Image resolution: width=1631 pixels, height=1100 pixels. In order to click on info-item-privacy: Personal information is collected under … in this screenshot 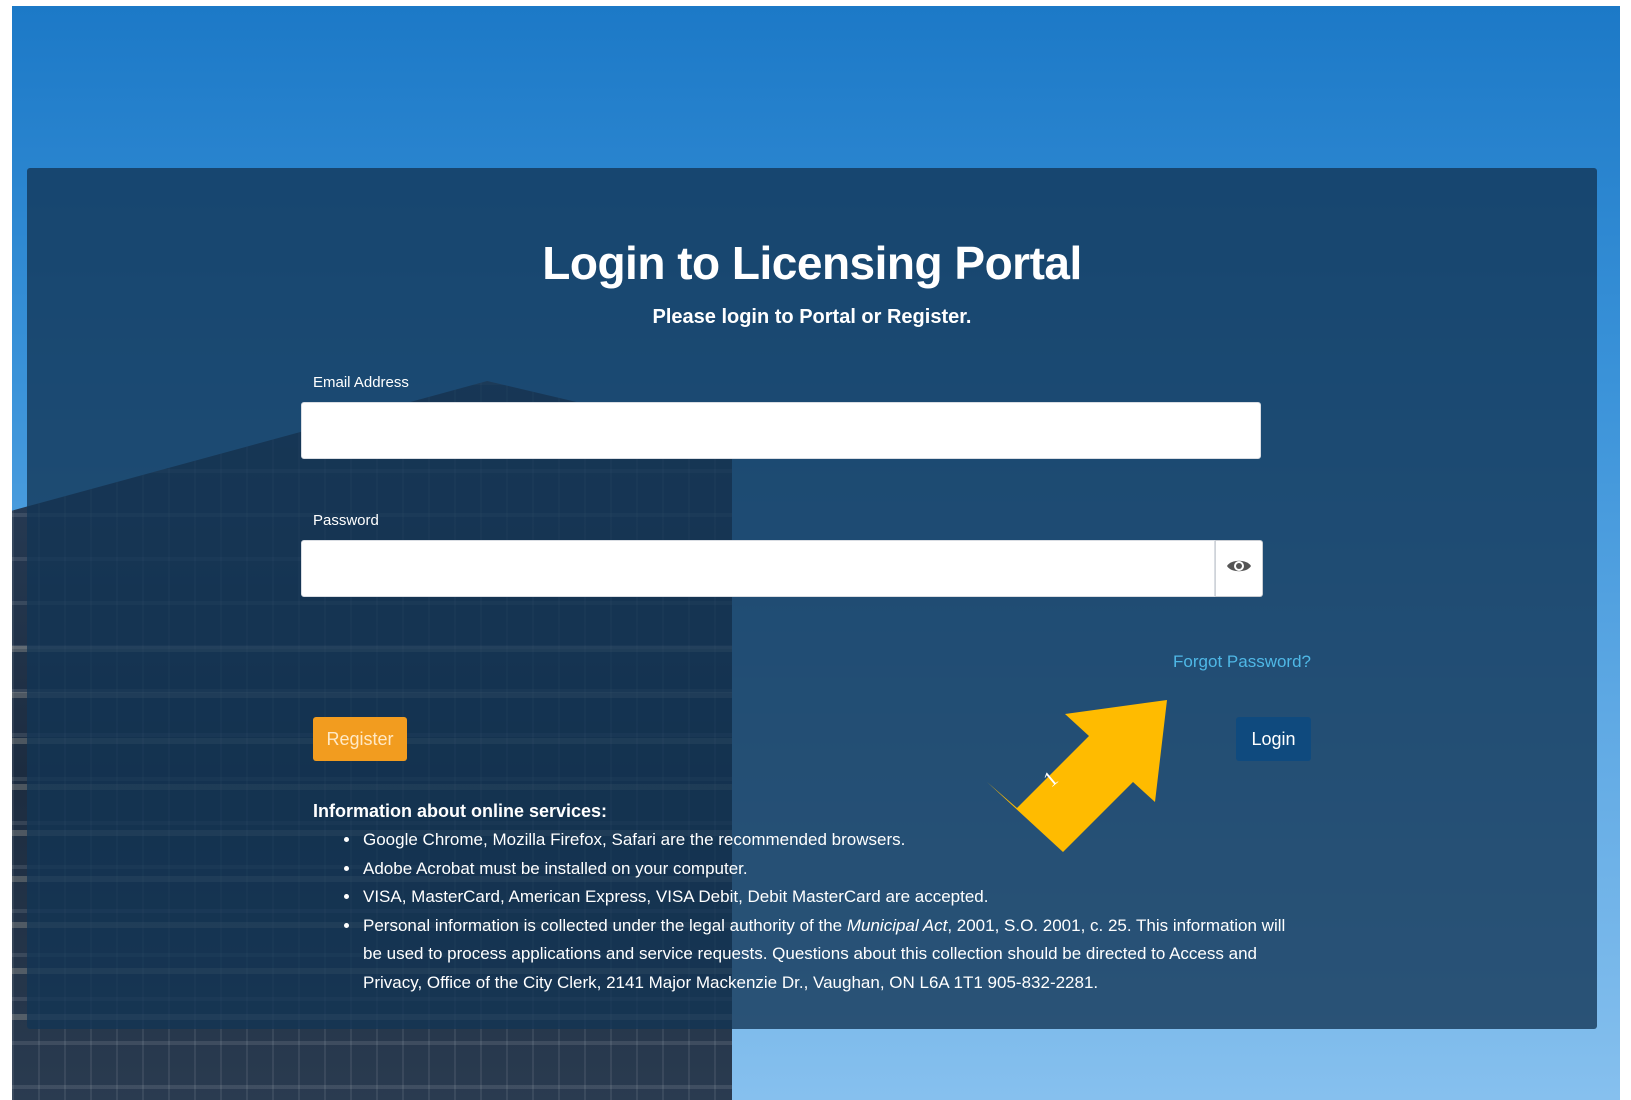, I will do `click(827, 955)`.